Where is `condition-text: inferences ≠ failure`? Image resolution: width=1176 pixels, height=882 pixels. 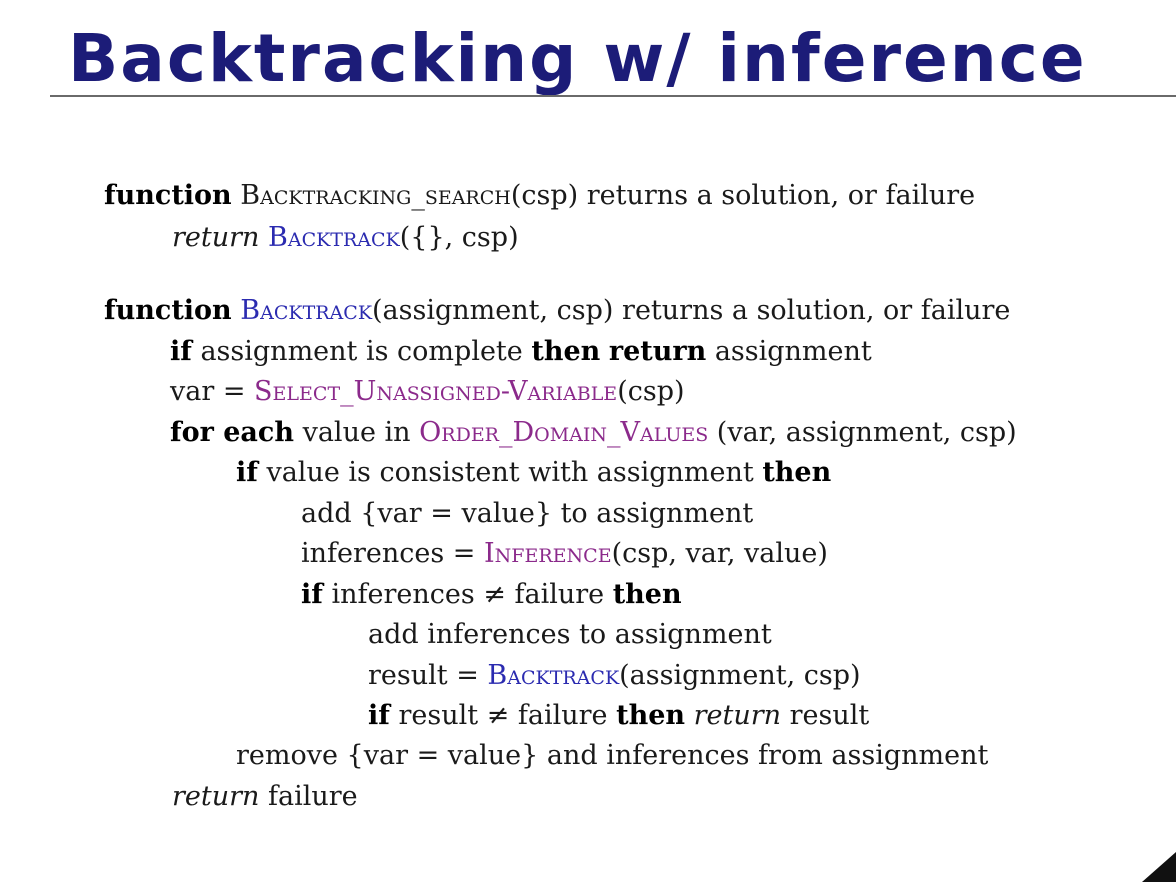 condition-text: inferences ≠ failure is located at coordinates (467, 594).